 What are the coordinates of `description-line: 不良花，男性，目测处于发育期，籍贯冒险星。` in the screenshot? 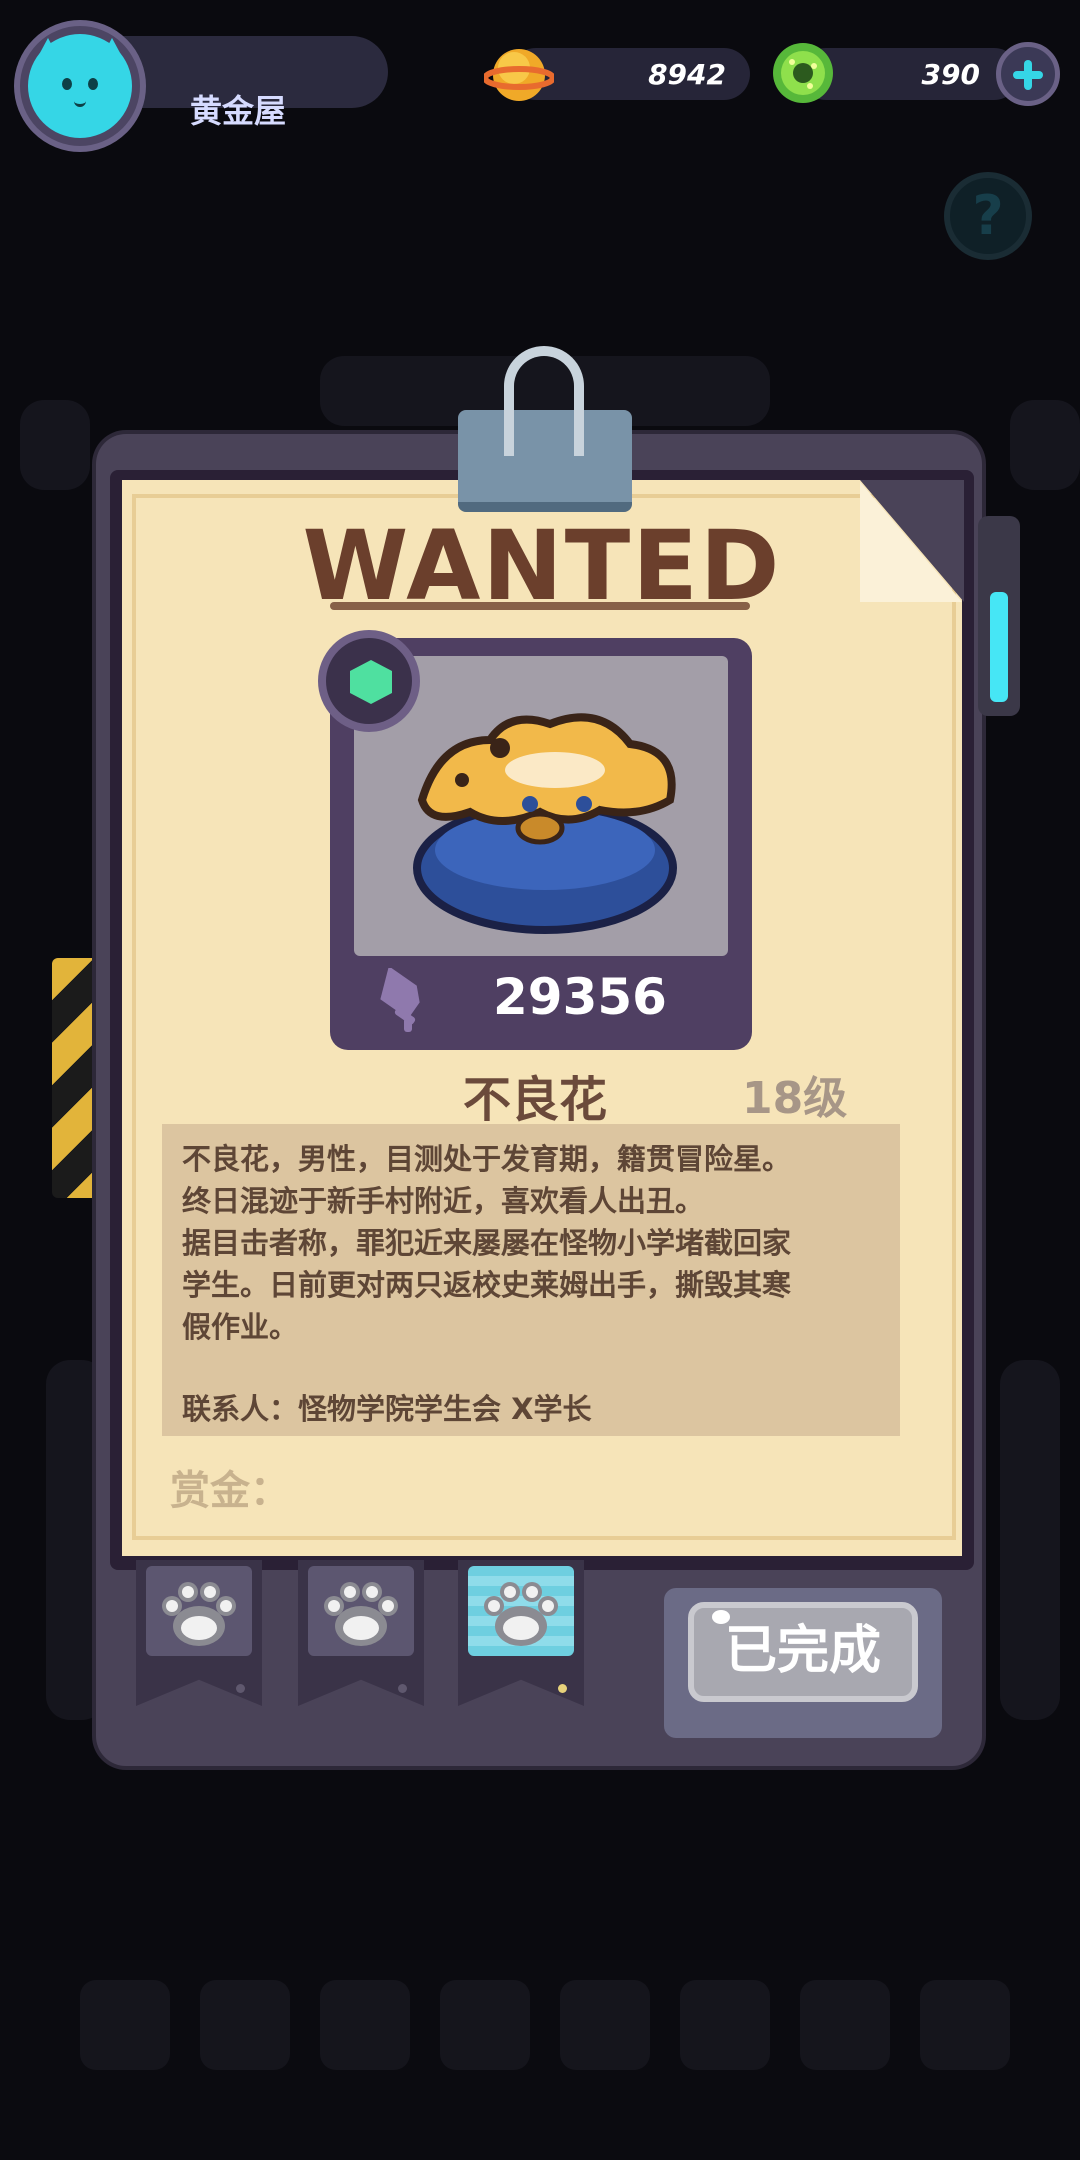 It's located at (487, 1159).